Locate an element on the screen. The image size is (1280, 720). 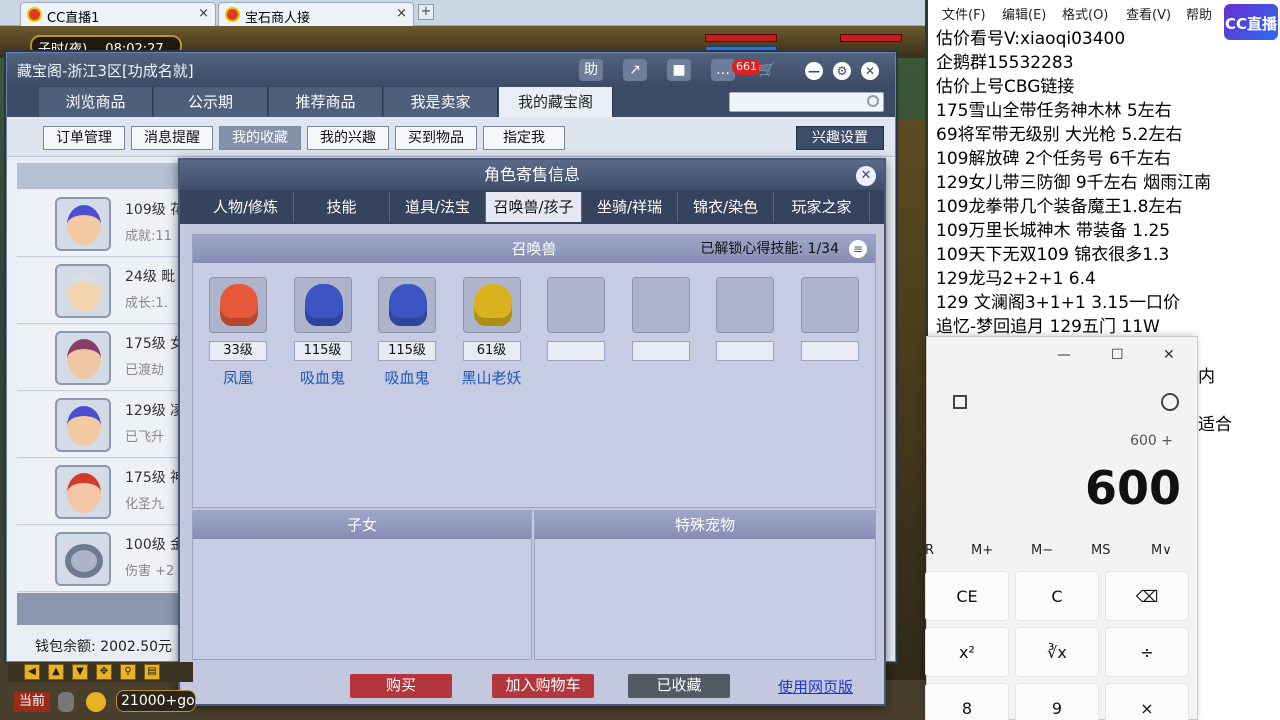
buy-button: 购买 is located at coordinates (401, 686).